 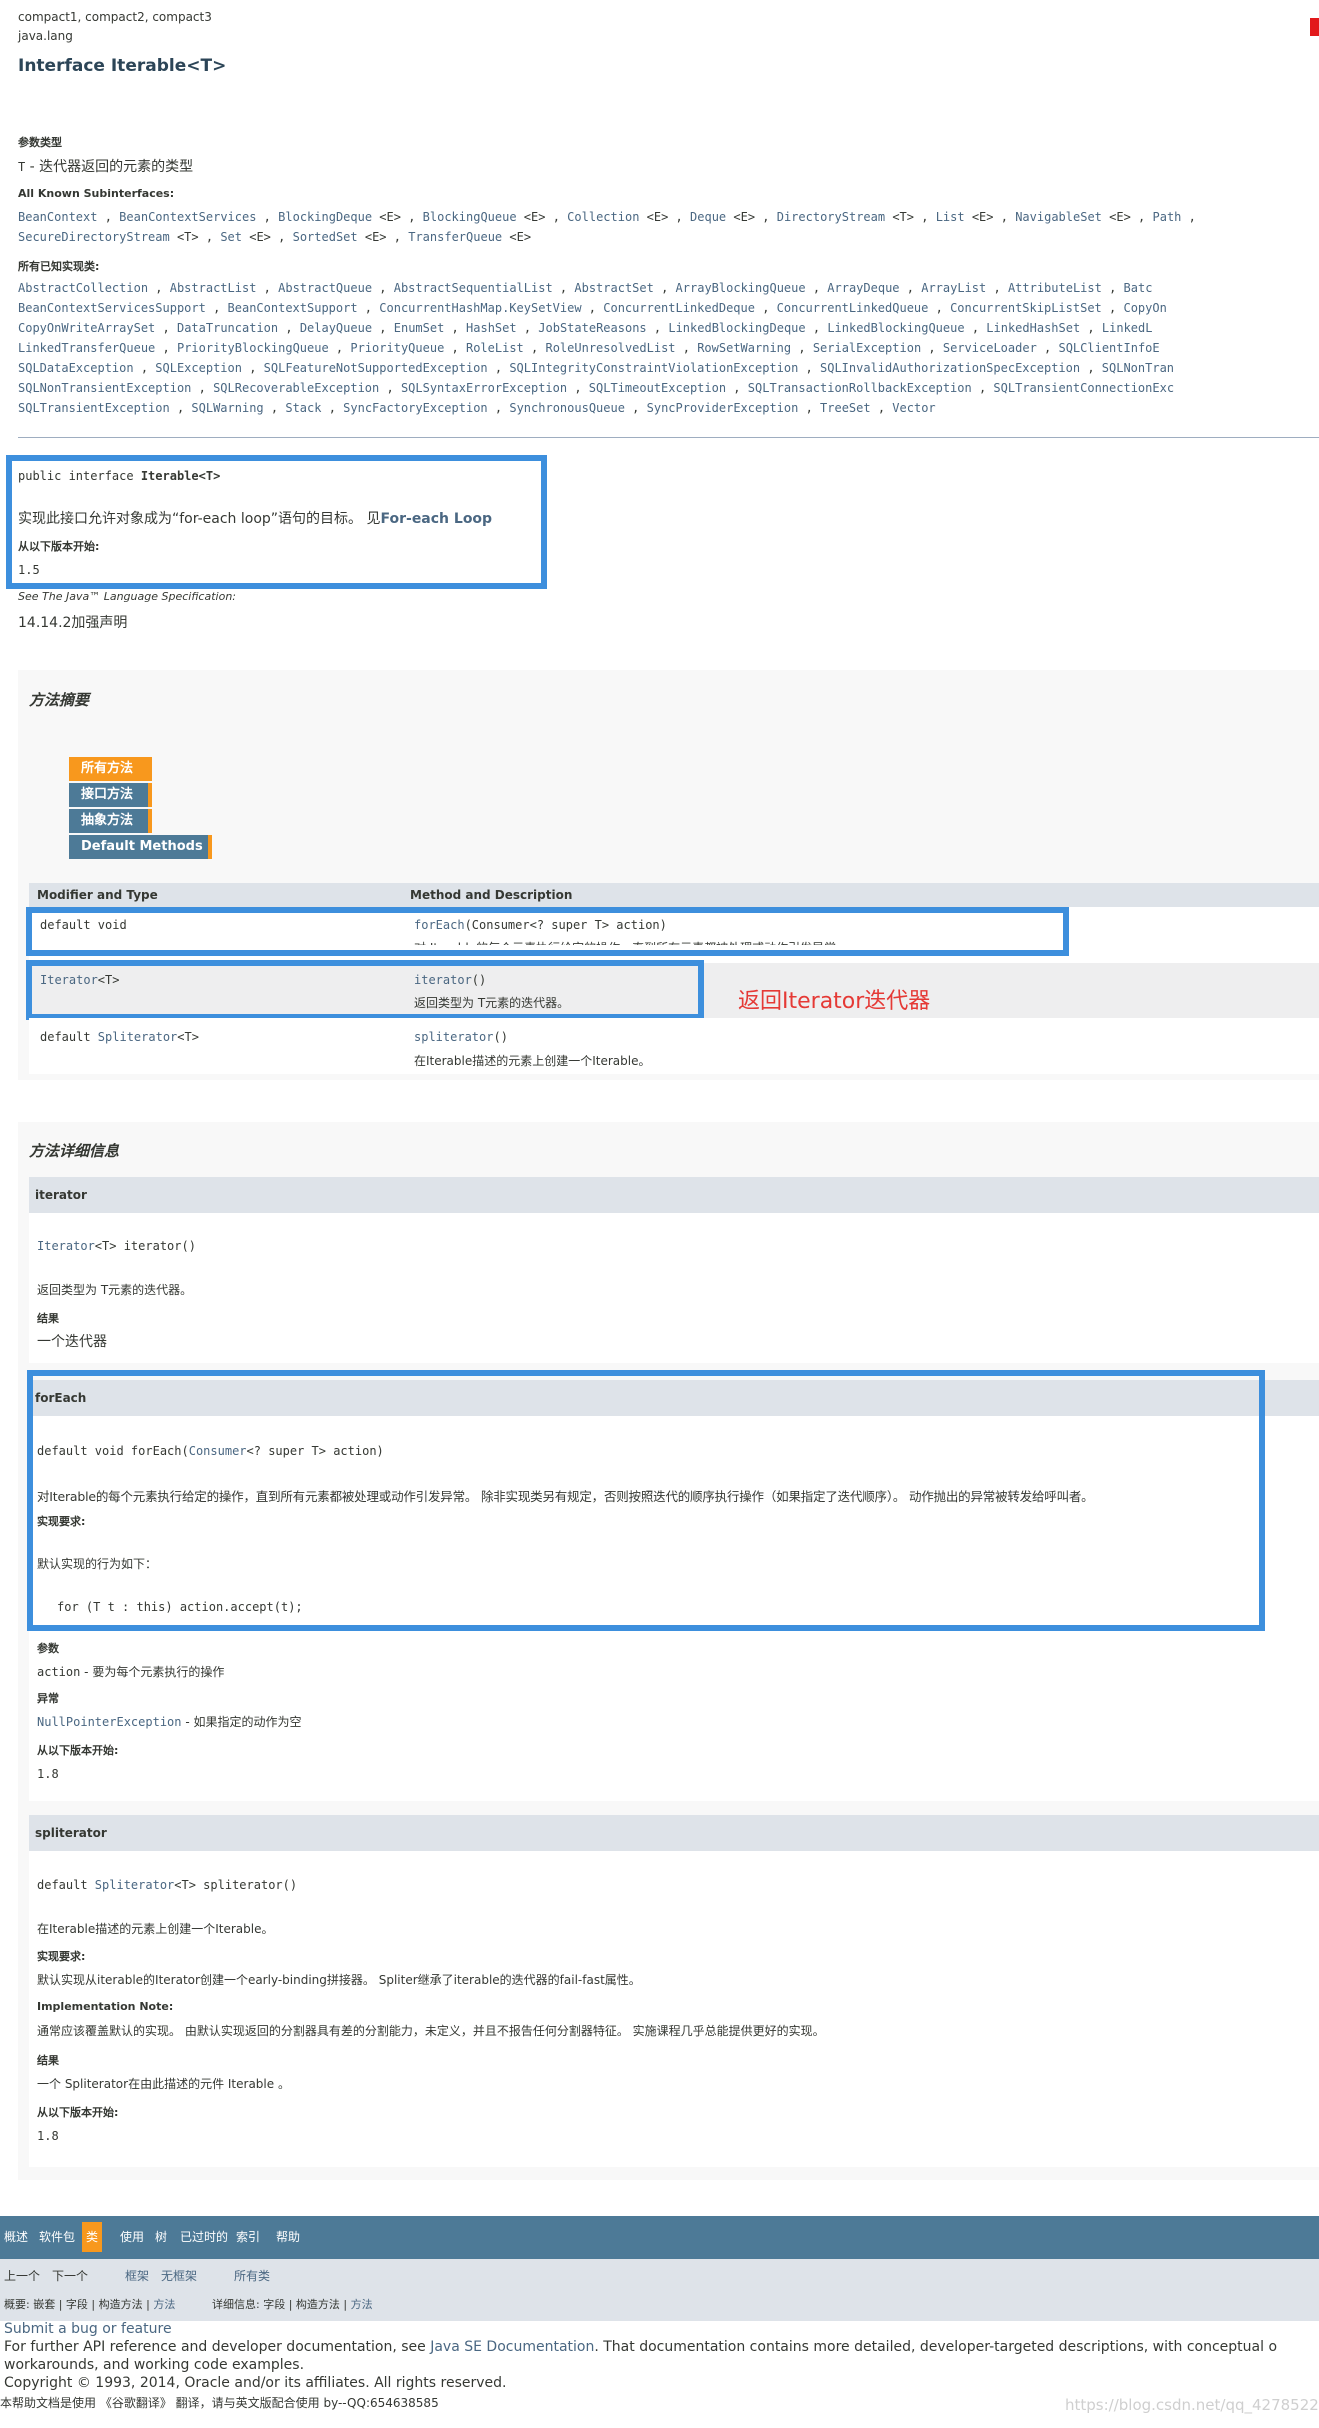 What do you see at coordinates (325, 217) in the screenshot?
I see `subinterface-link: BlockingDeque` at bounding box center [325, 217].